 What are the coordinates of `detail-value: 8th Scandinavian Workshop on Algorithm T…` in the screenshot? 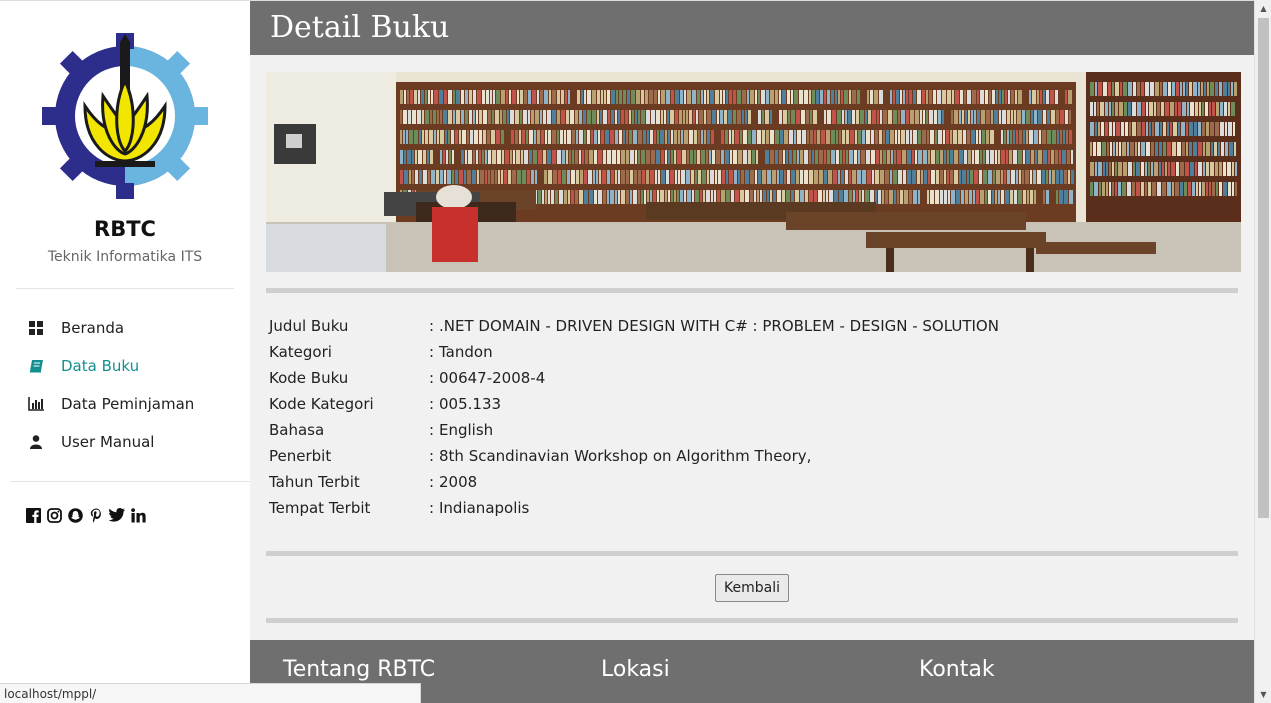 It's located at (625, 456).